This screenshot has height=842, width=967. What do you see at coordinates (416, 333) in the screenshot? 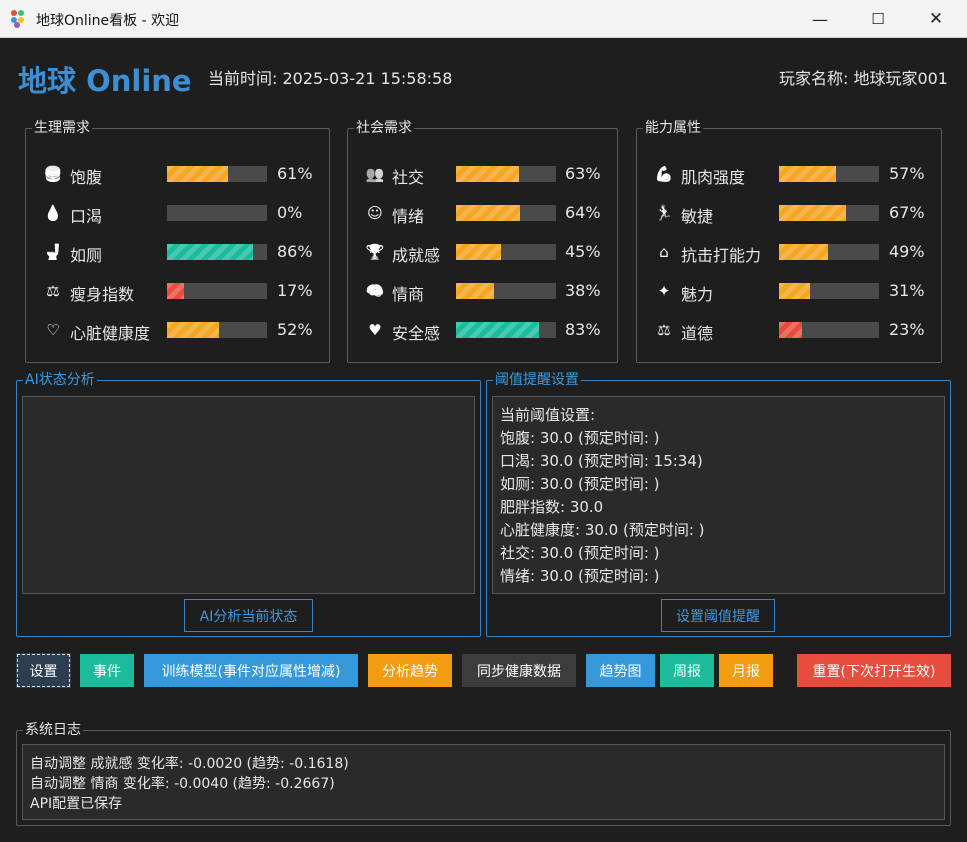
I see `stat-label: 安全感` at bounding box center [416, 333].